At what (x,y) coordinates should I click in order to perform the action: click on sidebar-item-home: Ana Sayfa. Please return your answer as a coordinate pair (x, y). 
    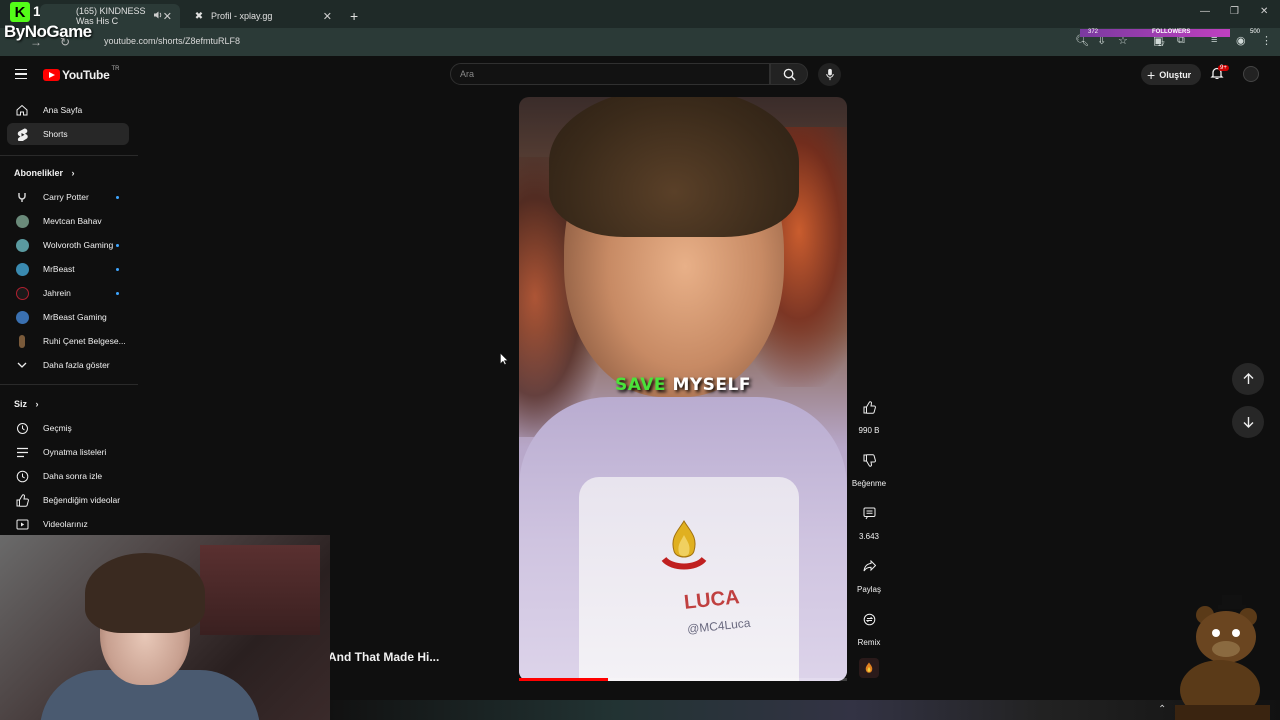
    Looking at the image, I should click on (68, 110).